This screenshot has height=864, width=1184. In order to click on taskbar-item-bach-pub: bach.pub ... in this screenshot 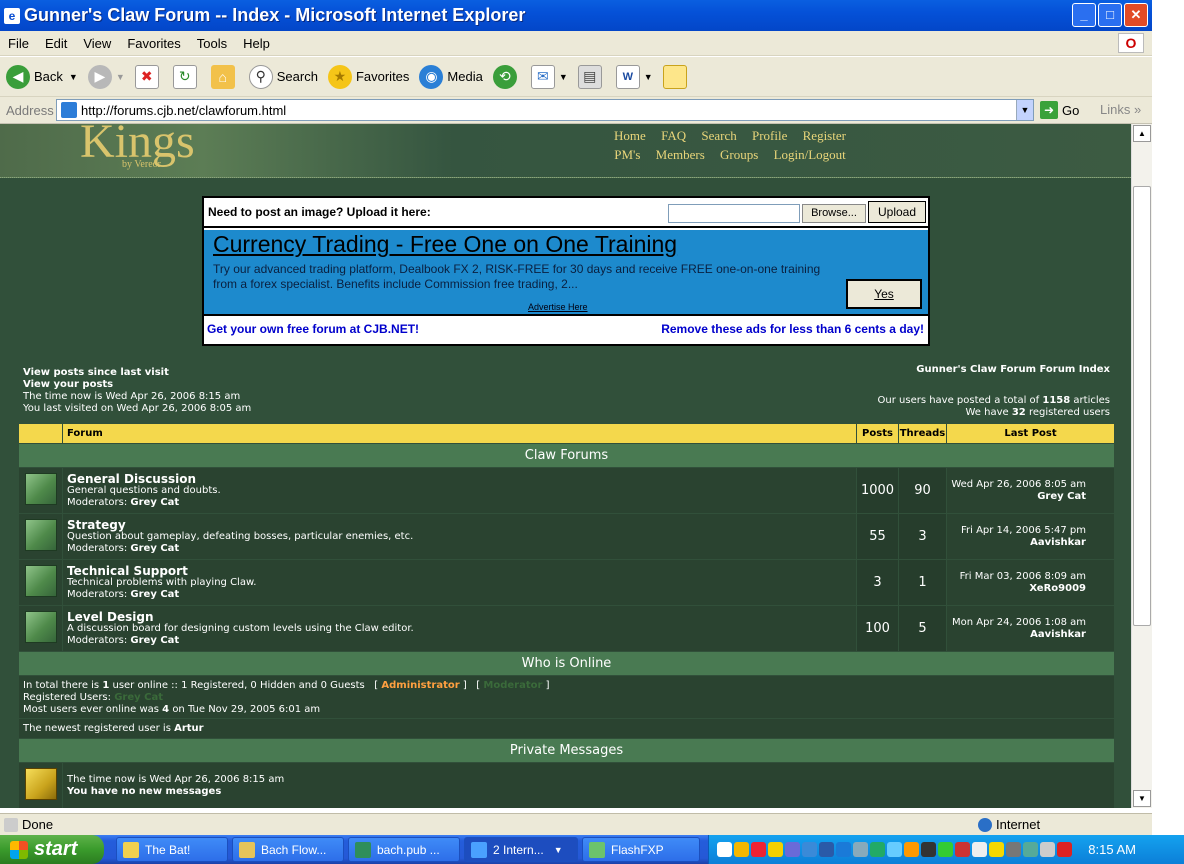, I will do `click(404, 849)`.